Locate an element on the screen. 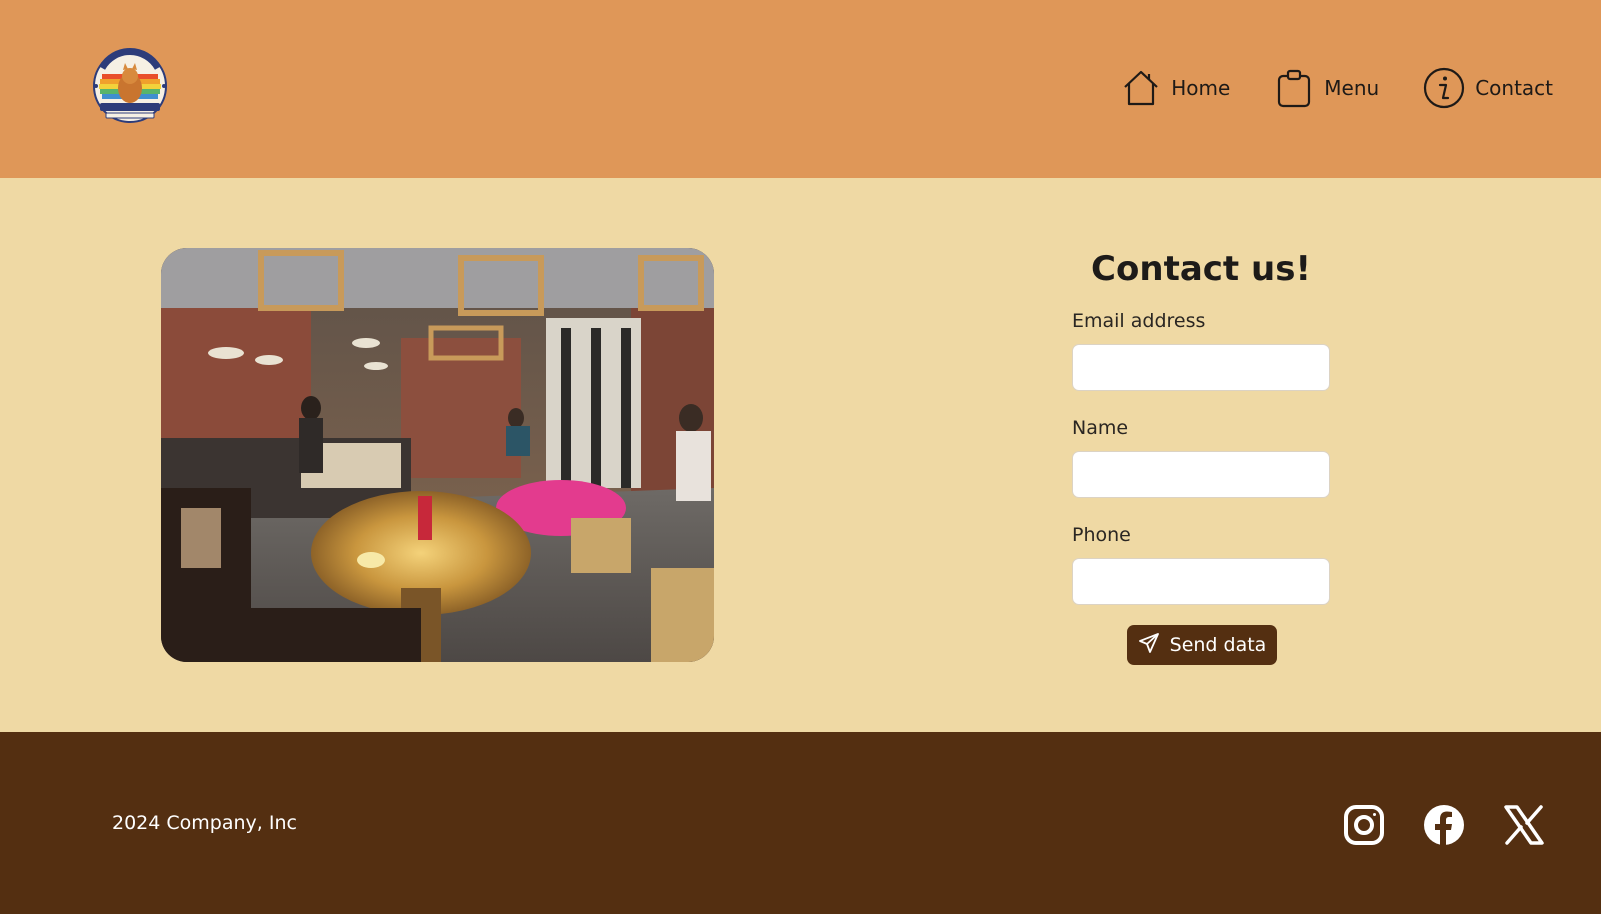 This screenshot has height=914, width=1601. social-links is located at coordinates (1444, 825).